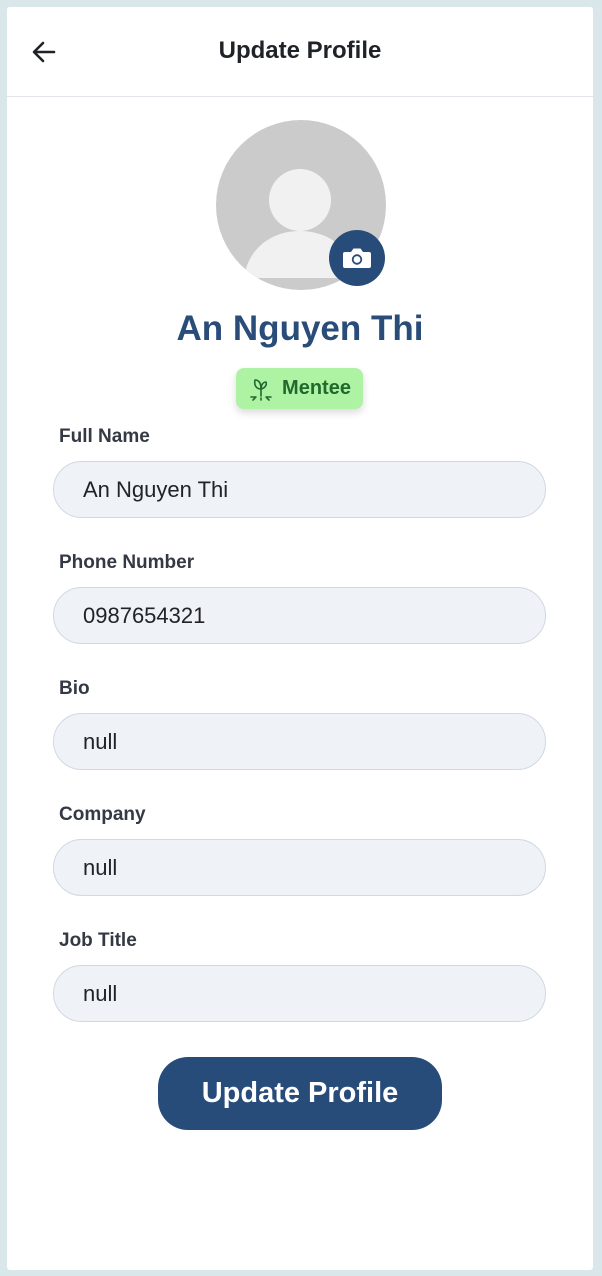 Image resolution: width=602 pixels, height=1276 pixels. Describe the element at coordinates (299, 993) in the screenshot. I see `job-title-input` at that location.